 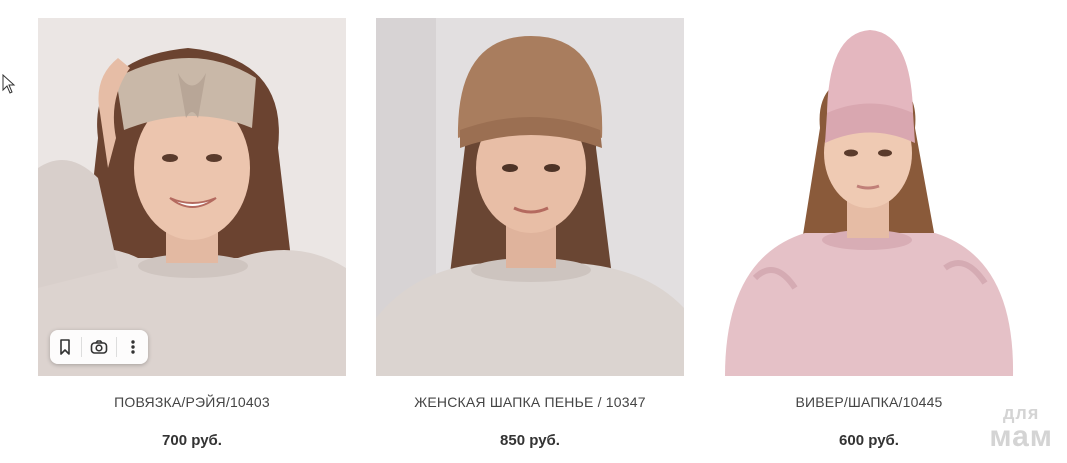 I want to click on product-title: ВИВЕР/ШАПКА/10445, so click(x=869, y=402).